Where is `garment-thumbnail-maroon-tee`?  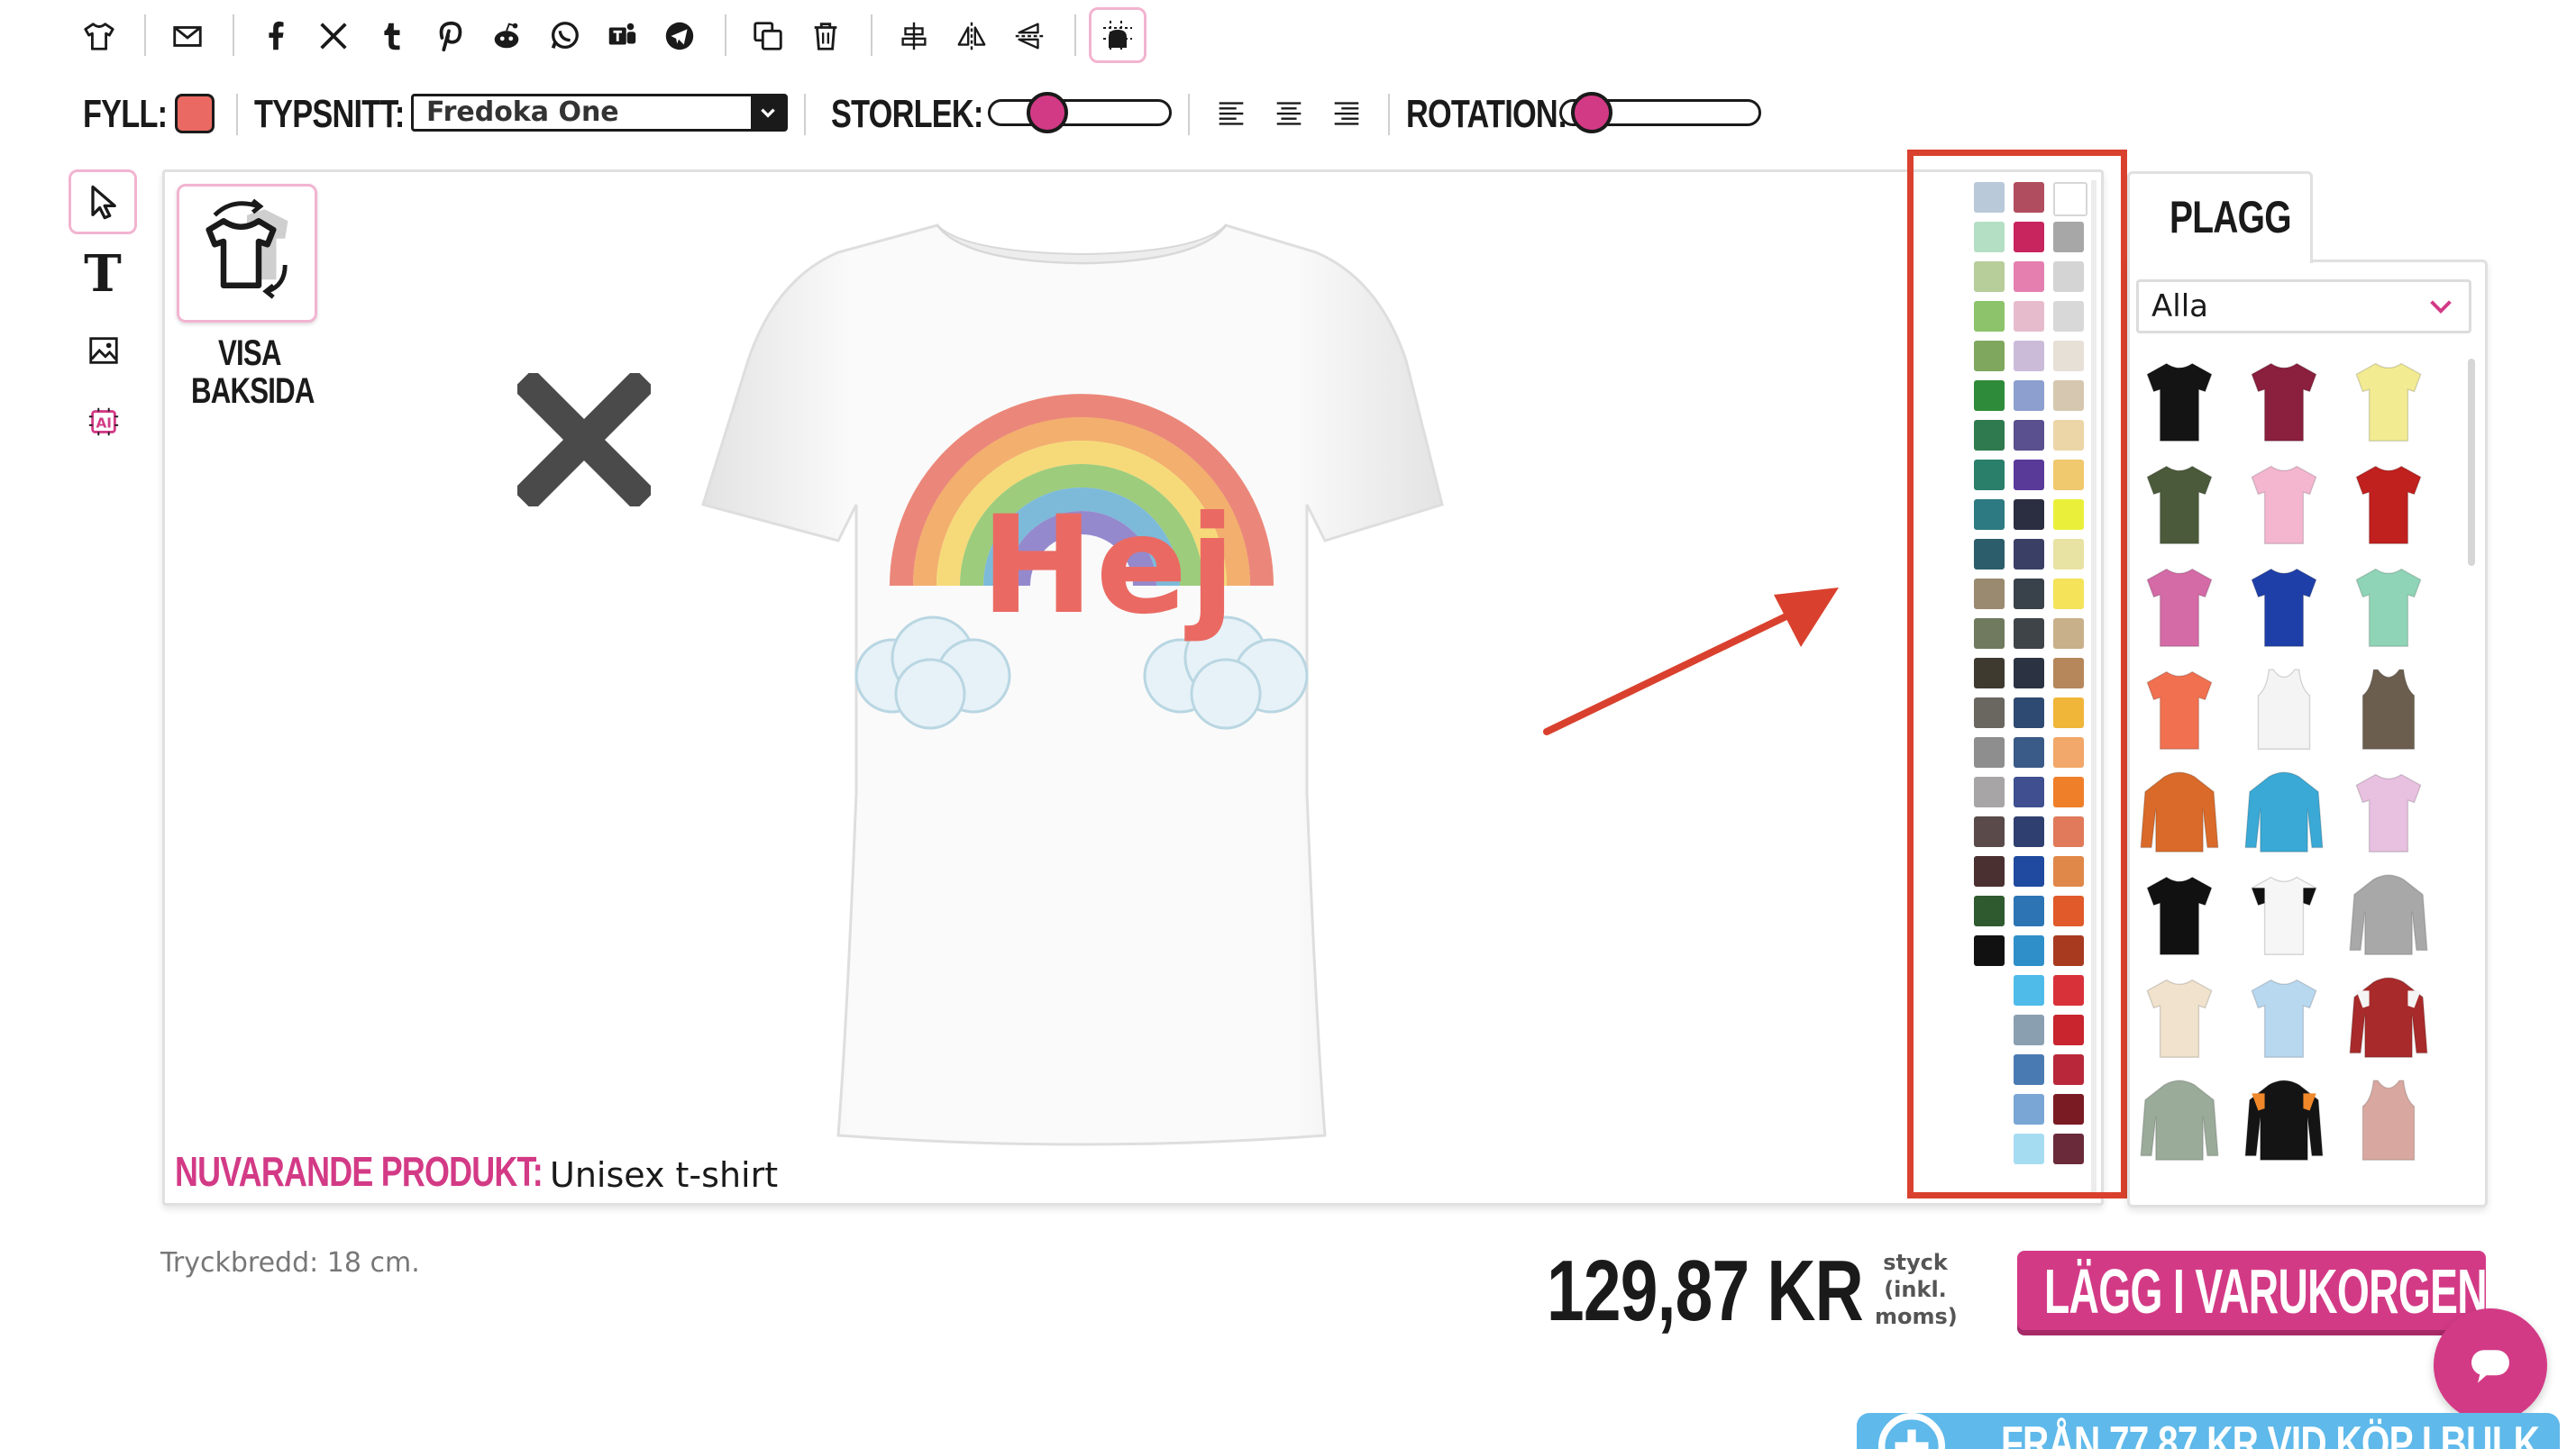 garment-thumbnail-maroon-tee is located at coordinates (2284, 400).